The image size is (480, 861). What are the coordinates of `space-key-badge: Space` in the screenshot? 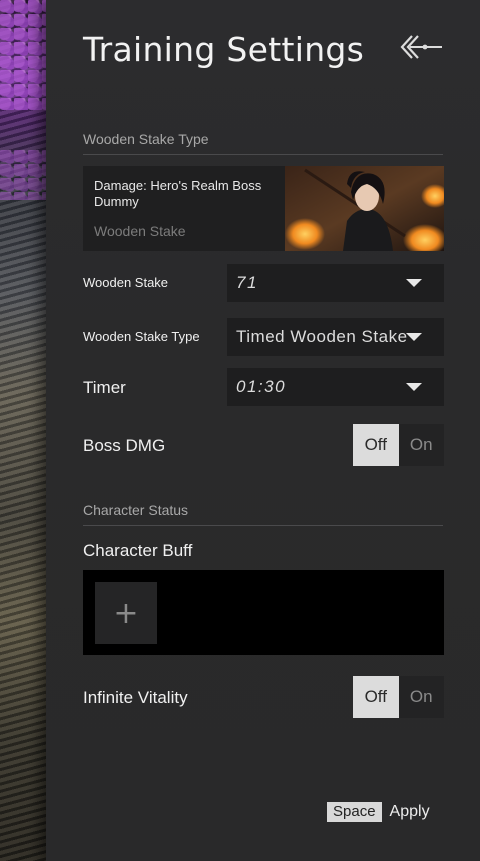 It's located at (354, 812).